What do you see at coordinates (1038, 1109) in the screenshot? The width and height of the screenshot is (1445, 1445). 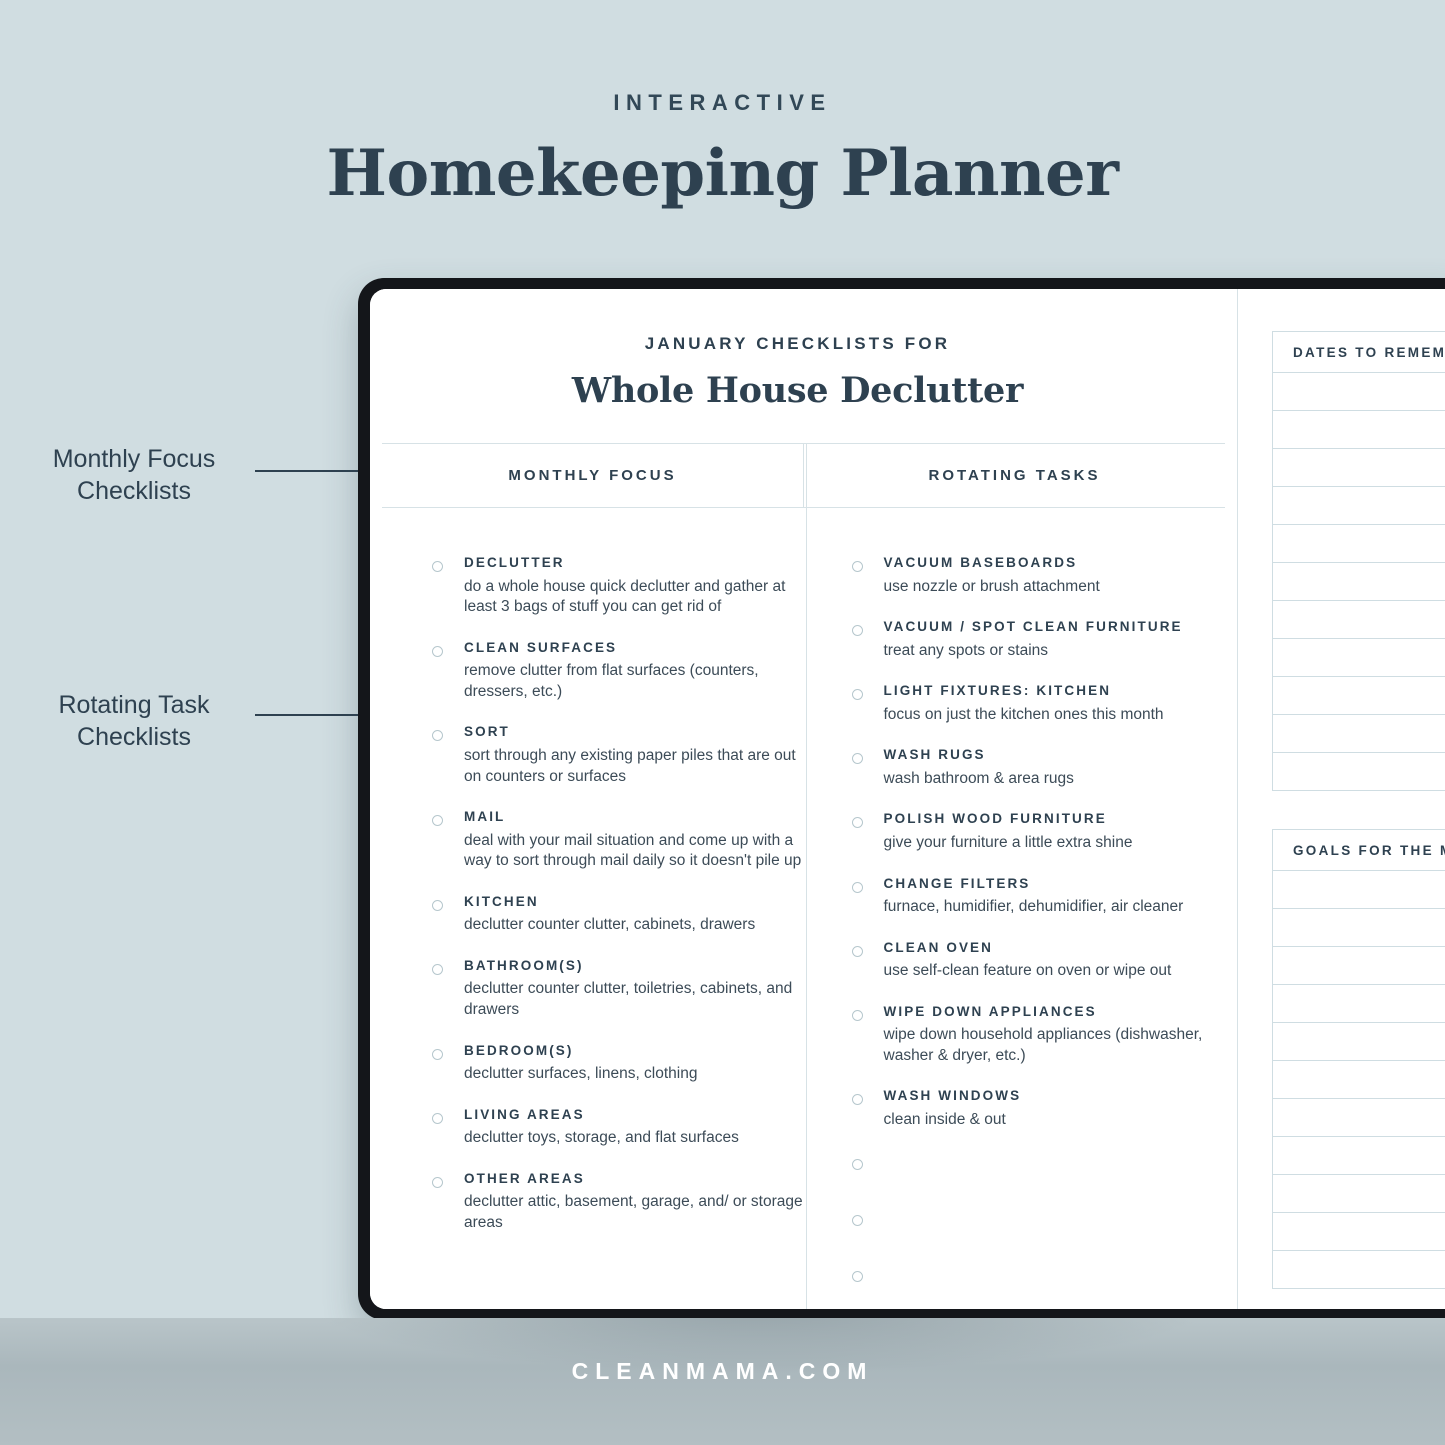 I see `checklist-item: WASH WINDOWS clean inside & out` at bounding box center [1038, 1109].